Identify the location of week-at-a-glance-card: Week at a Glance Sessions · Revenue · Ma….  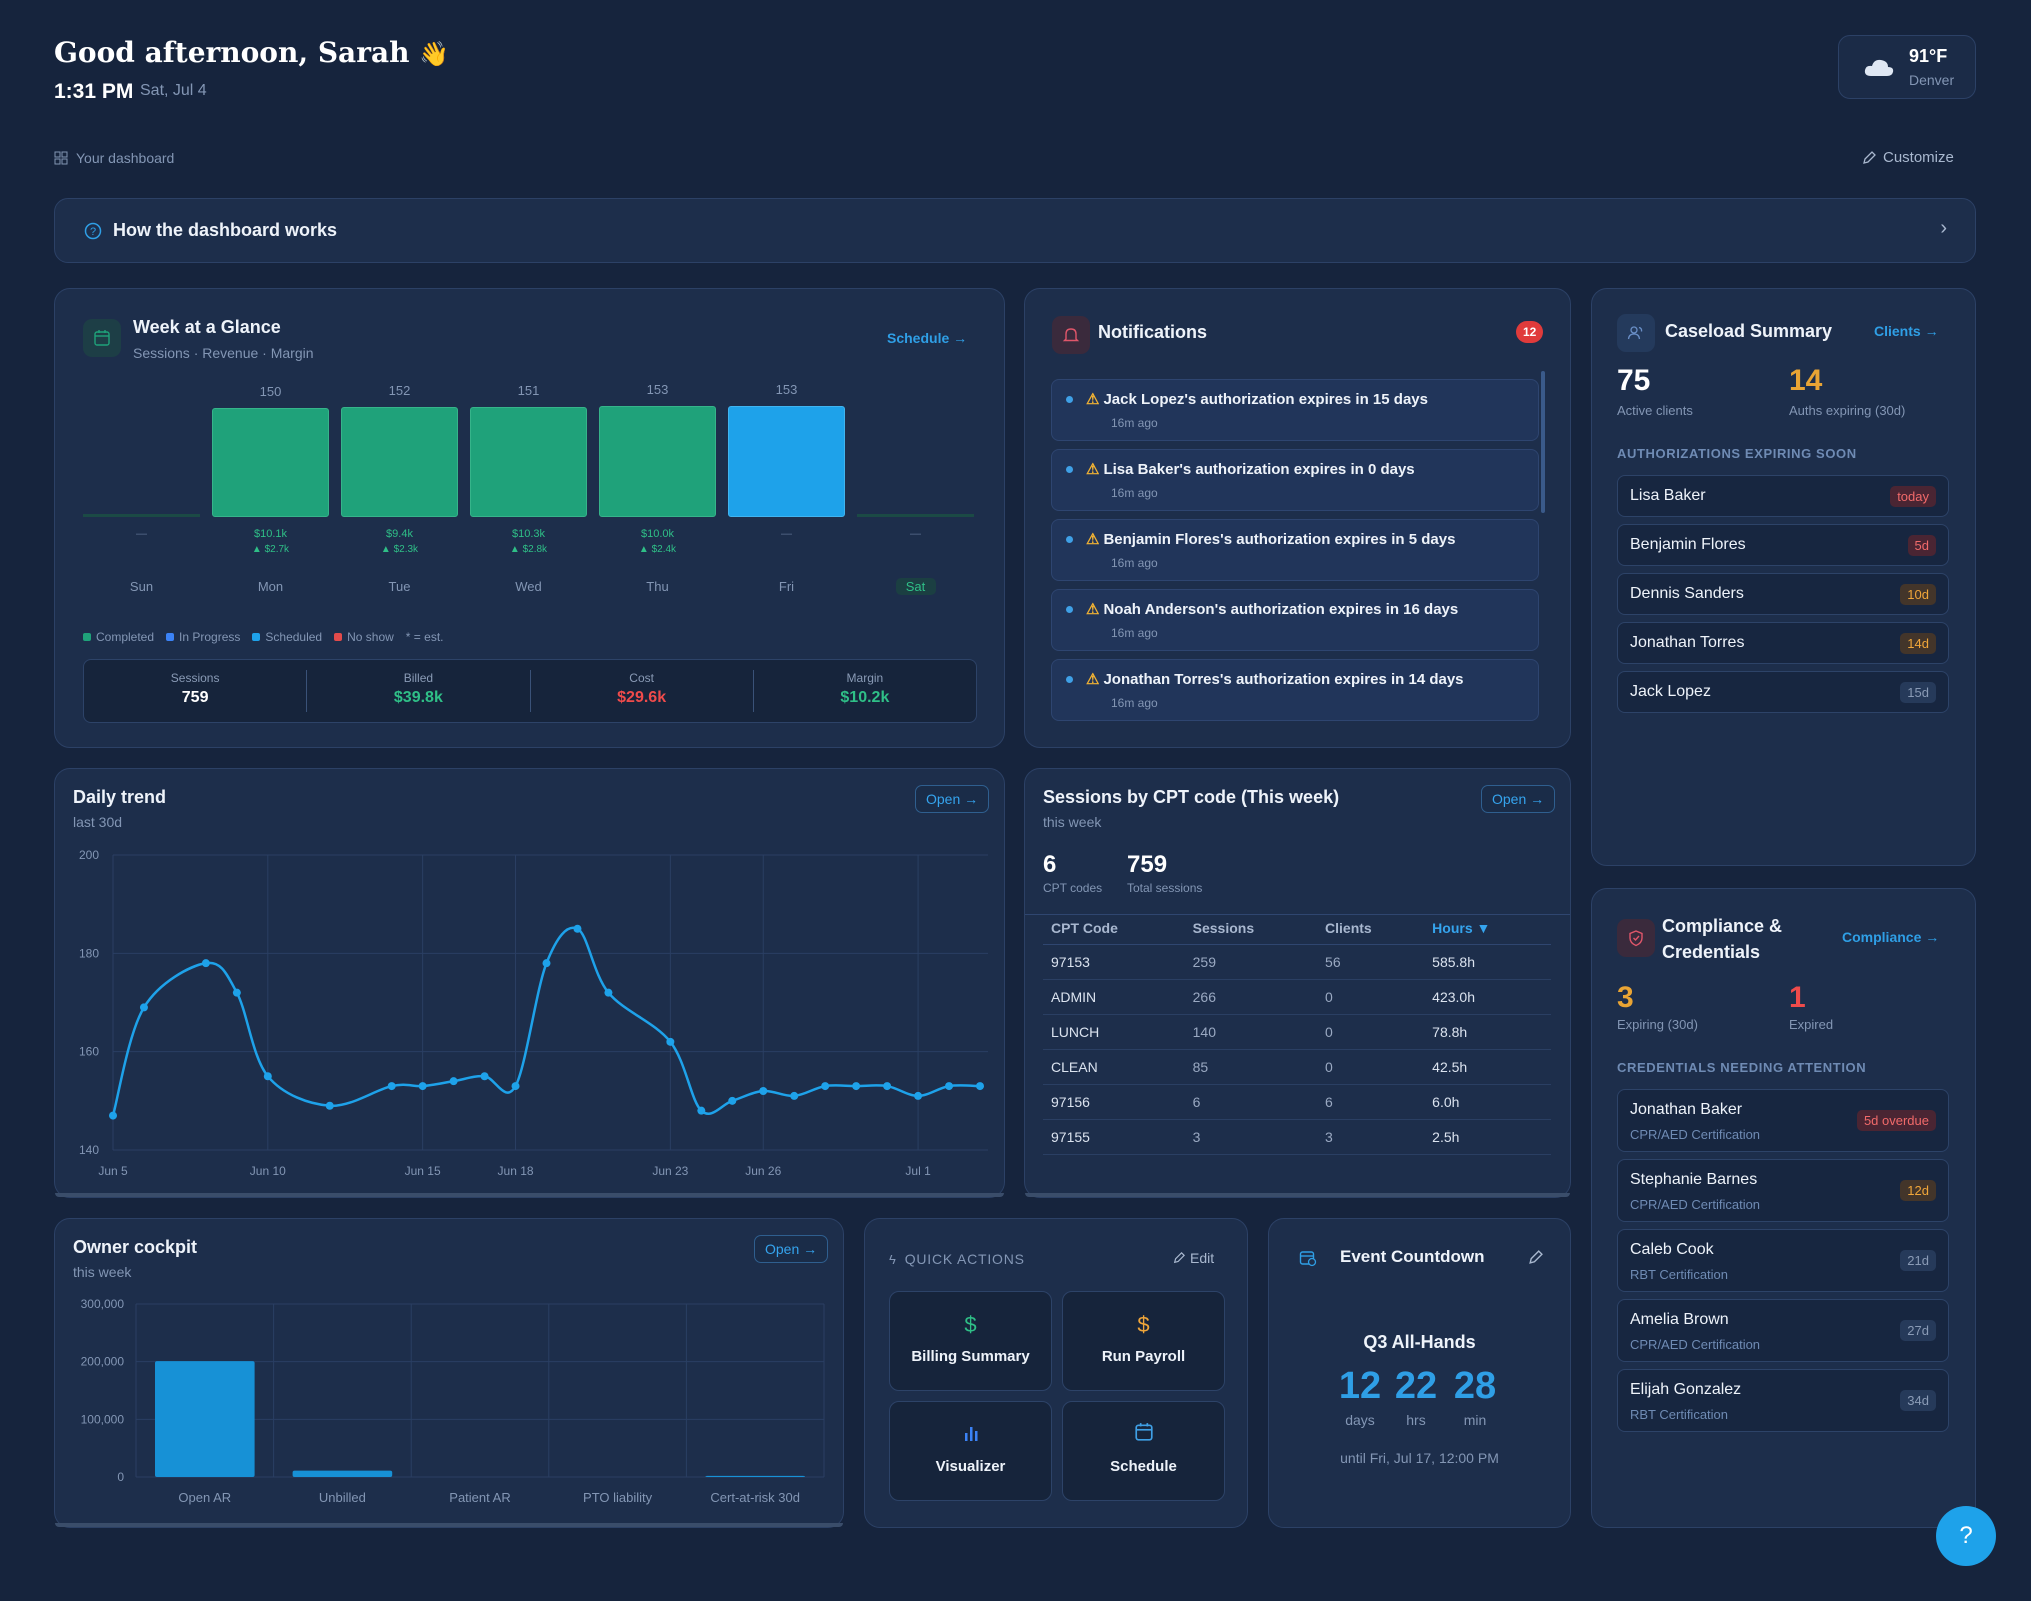
(529, 518).